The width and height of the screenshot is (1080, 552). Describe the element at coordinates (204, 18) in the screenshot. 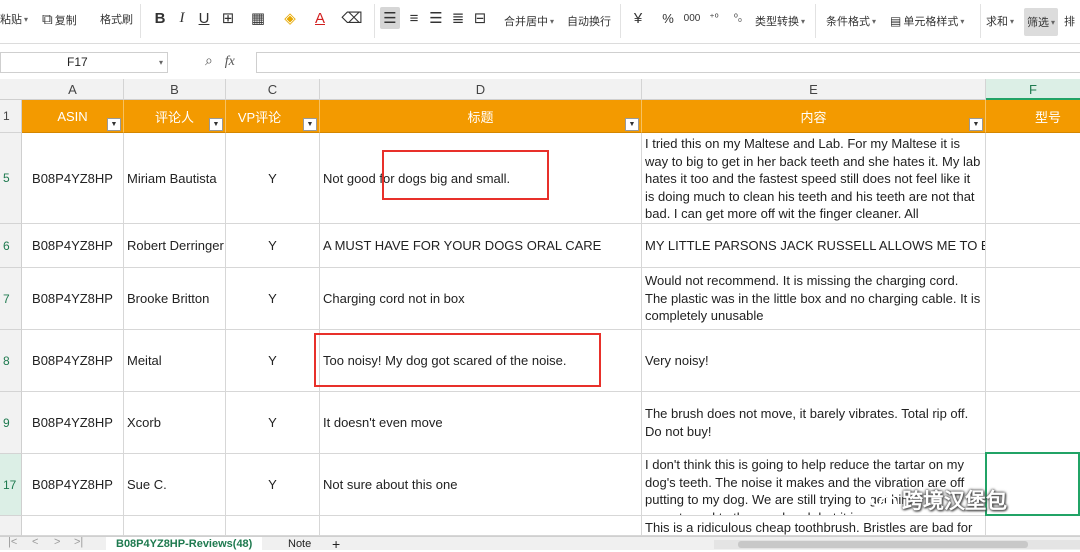

I see `underline-button: U` at that location.